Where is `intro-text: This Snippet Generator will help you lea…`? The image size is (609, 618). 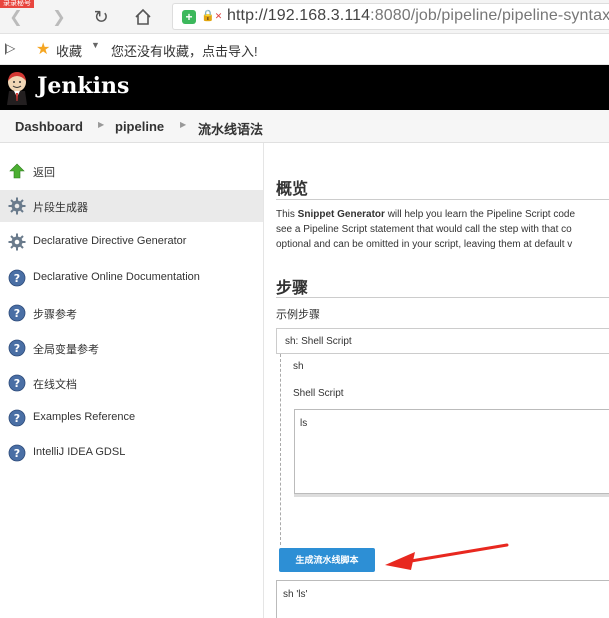 intro-text: This Snippet Generator will help you lea… is located at coordinates (442, 229).